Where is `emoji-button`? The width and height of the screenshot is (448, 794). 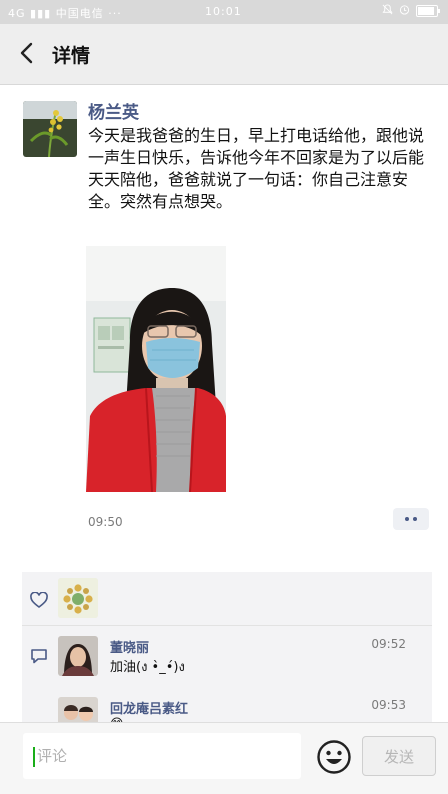 emoji-button is located at coordinates (334, 757).